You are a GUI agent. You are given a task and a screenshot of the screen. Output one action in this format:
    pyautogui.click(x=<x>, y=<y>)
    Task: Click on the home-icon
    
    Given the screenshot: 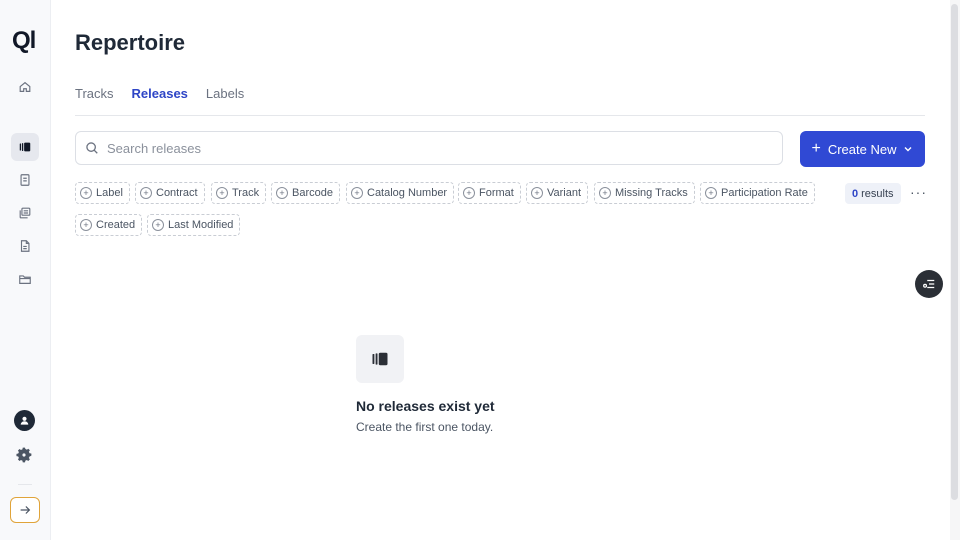 What is the action you would take?
    pyautogui.click(x=25, y=87)
    